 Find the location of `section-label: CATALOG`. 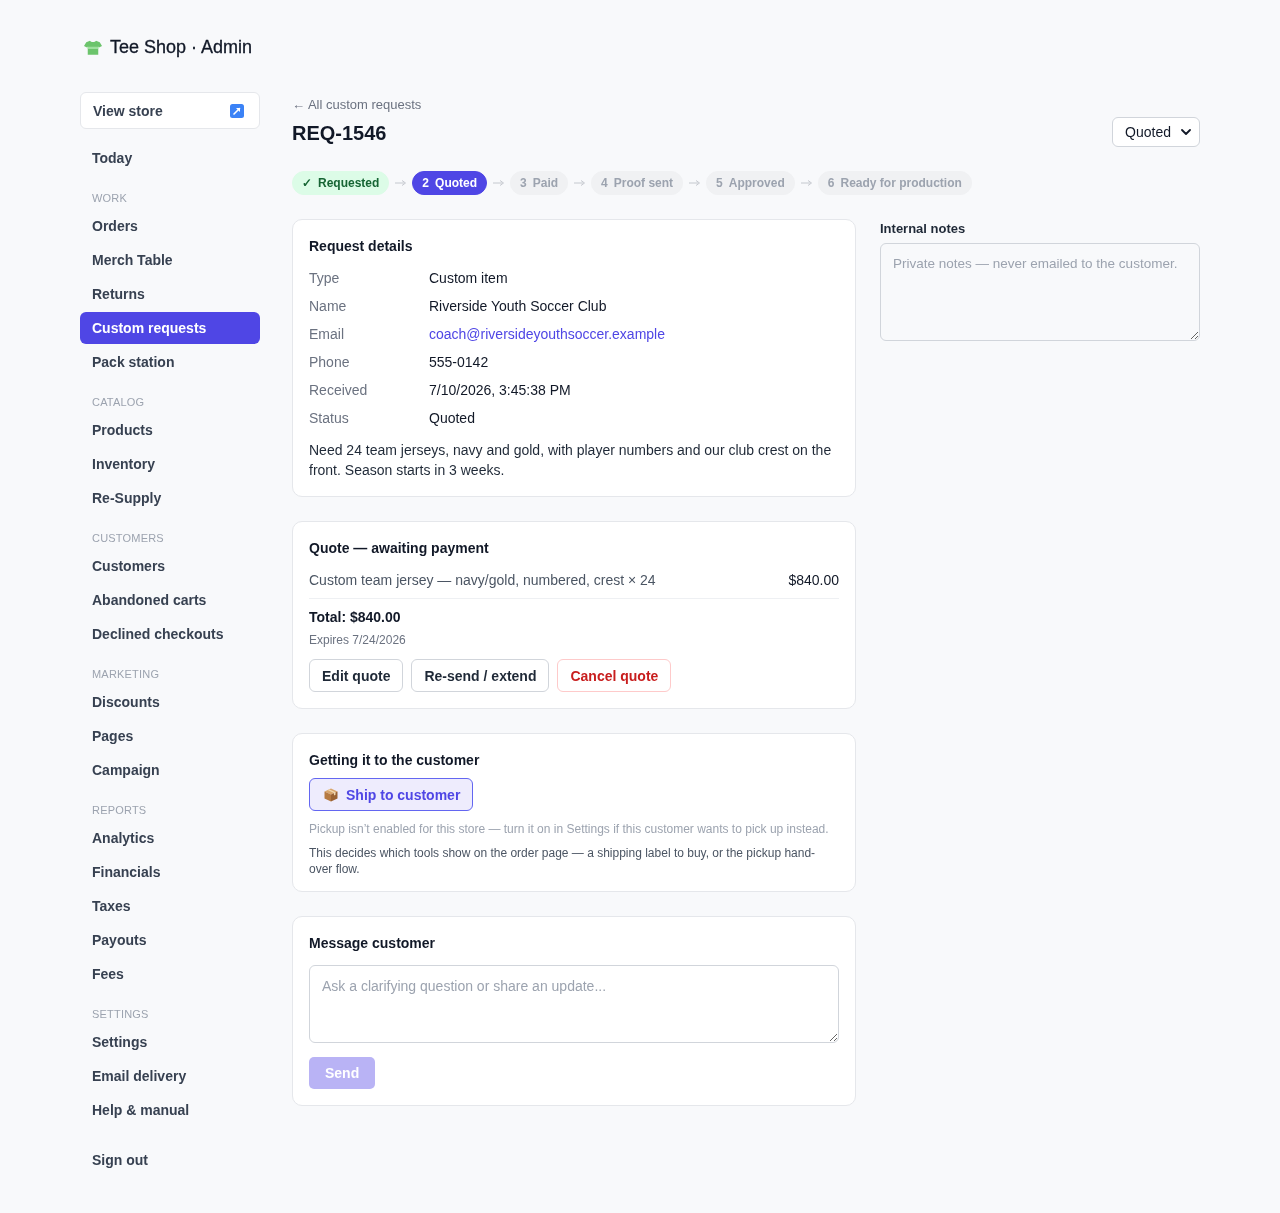

section-label: CATALOG is located at coordinates (118, 402).